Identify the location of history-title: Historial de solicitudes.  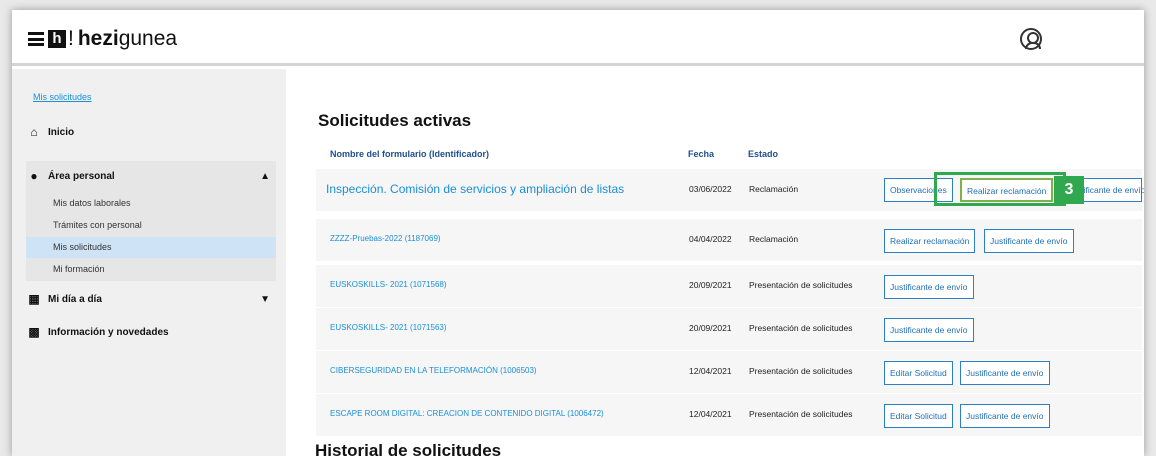
(408, 448).